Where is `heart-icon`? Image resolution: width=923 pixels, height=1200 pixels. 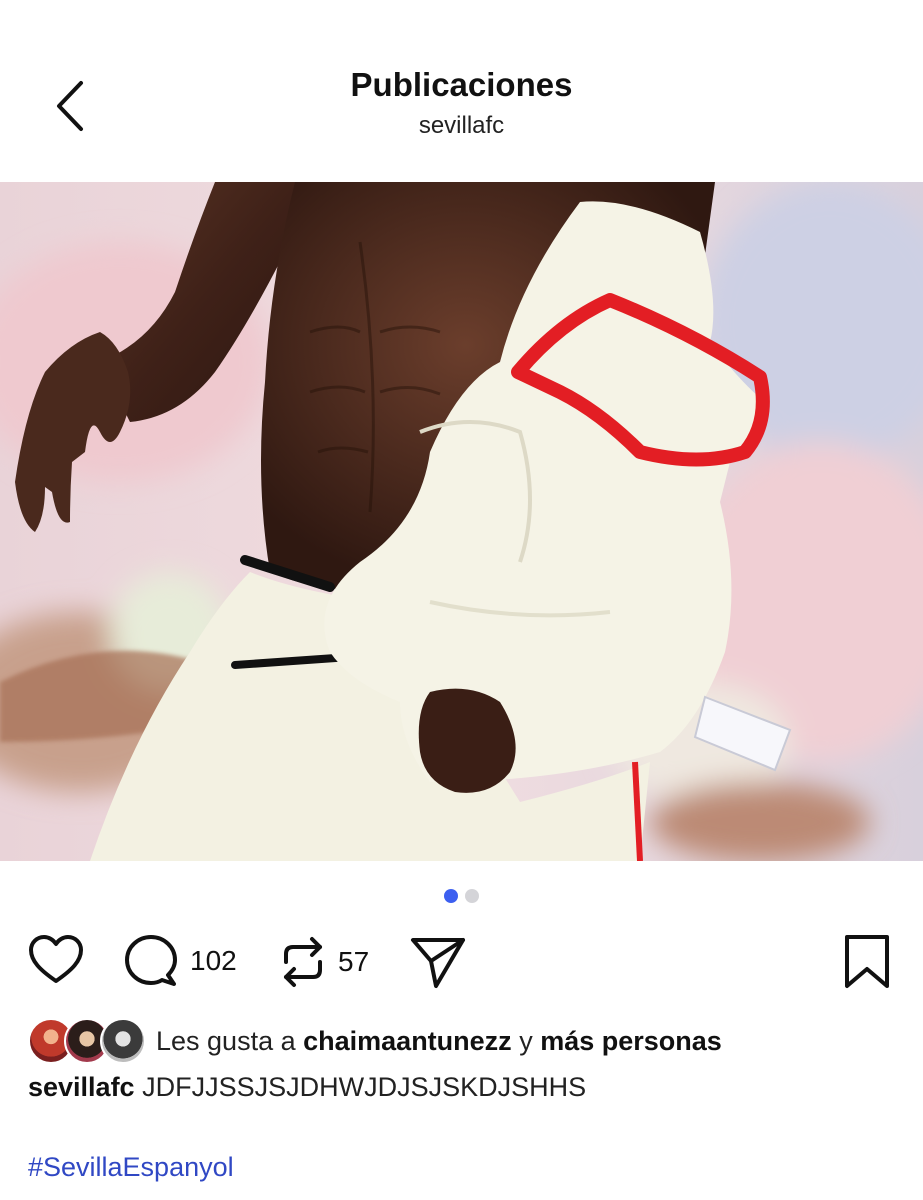
heart-icon is located at coordinates (56, 959).